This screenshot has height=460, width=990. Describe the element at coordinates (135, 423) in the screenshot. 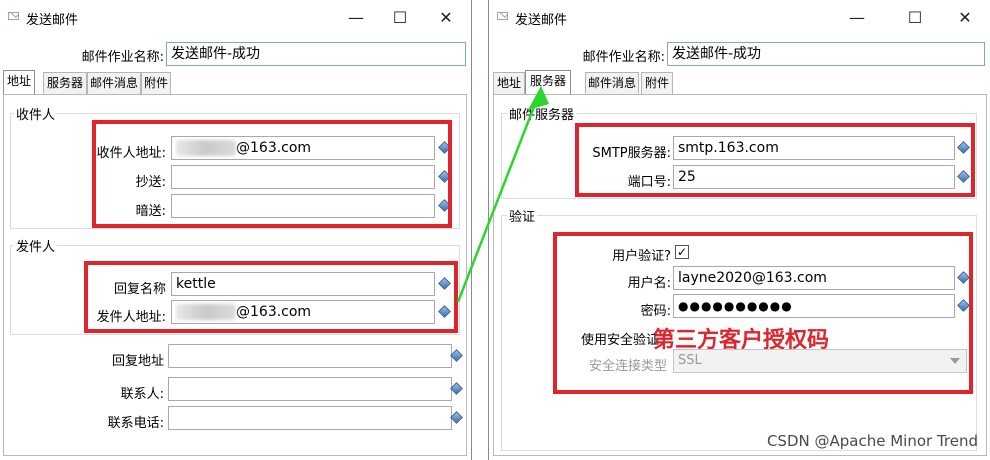

I see `contact-phone-label: 联系电话:` at that location.